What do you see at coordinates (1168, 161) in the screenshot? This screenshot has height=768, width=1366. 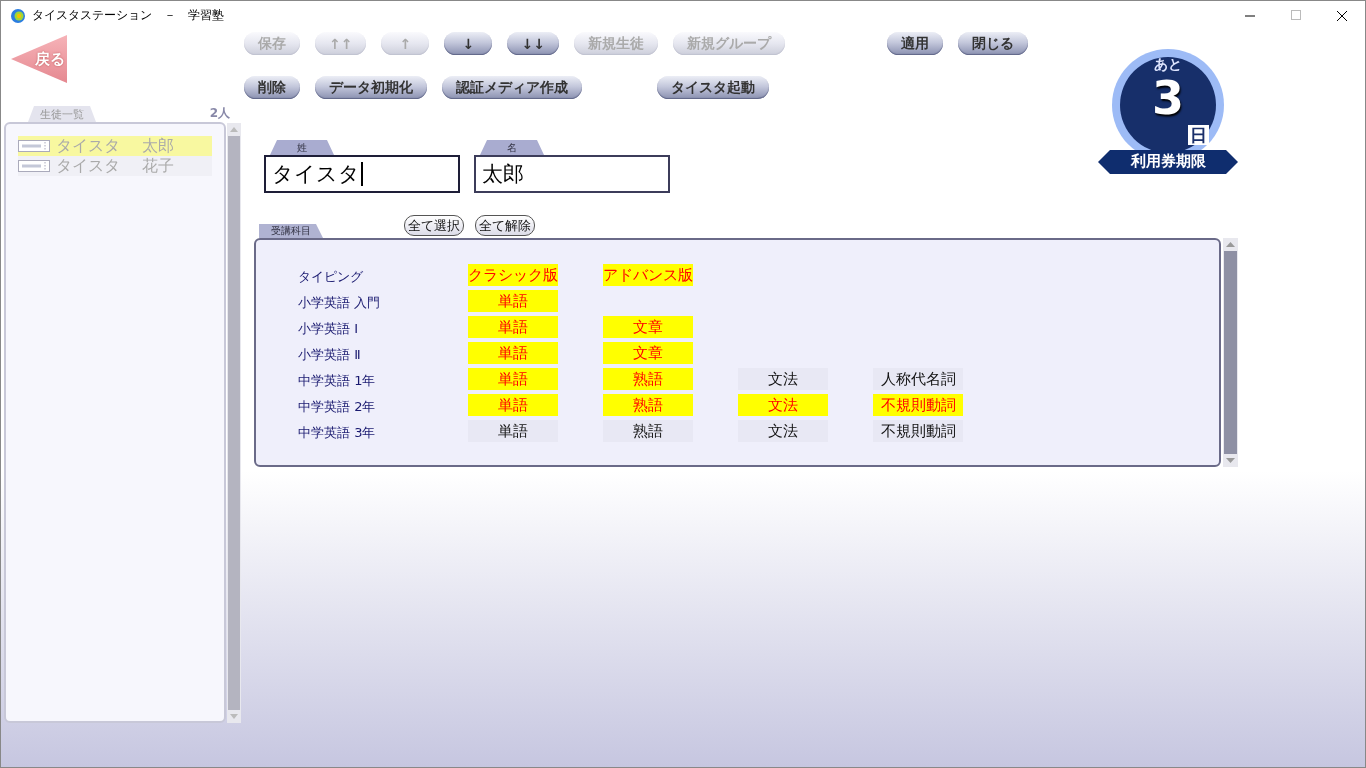 I see `badge-caption: 利用券期限` at bounding box center [1168, 161].